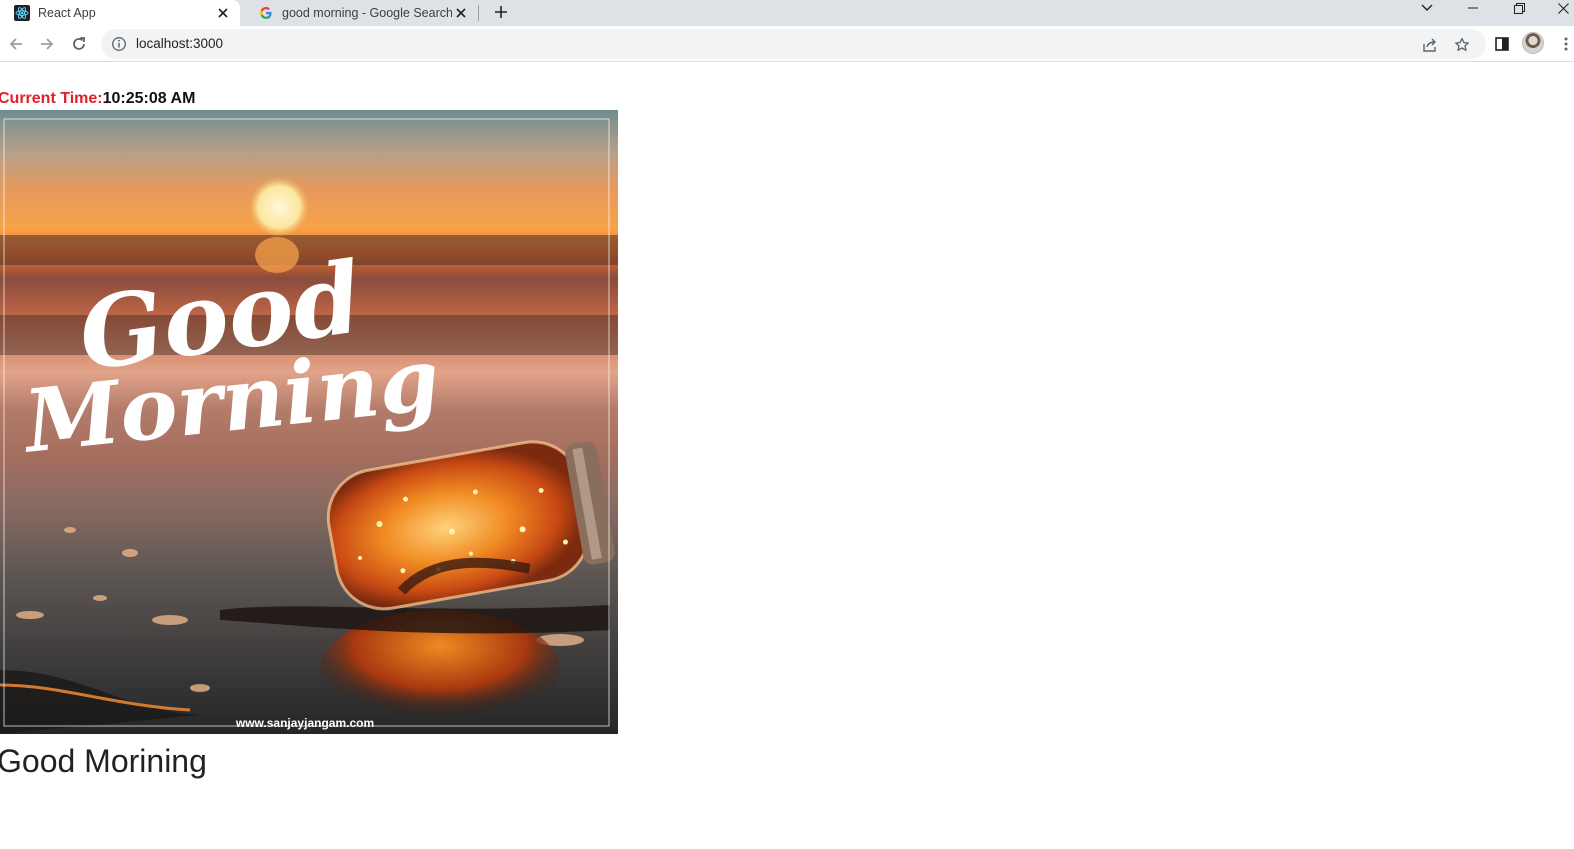  I want to click on arrow-left-icon, so click(15, 44).